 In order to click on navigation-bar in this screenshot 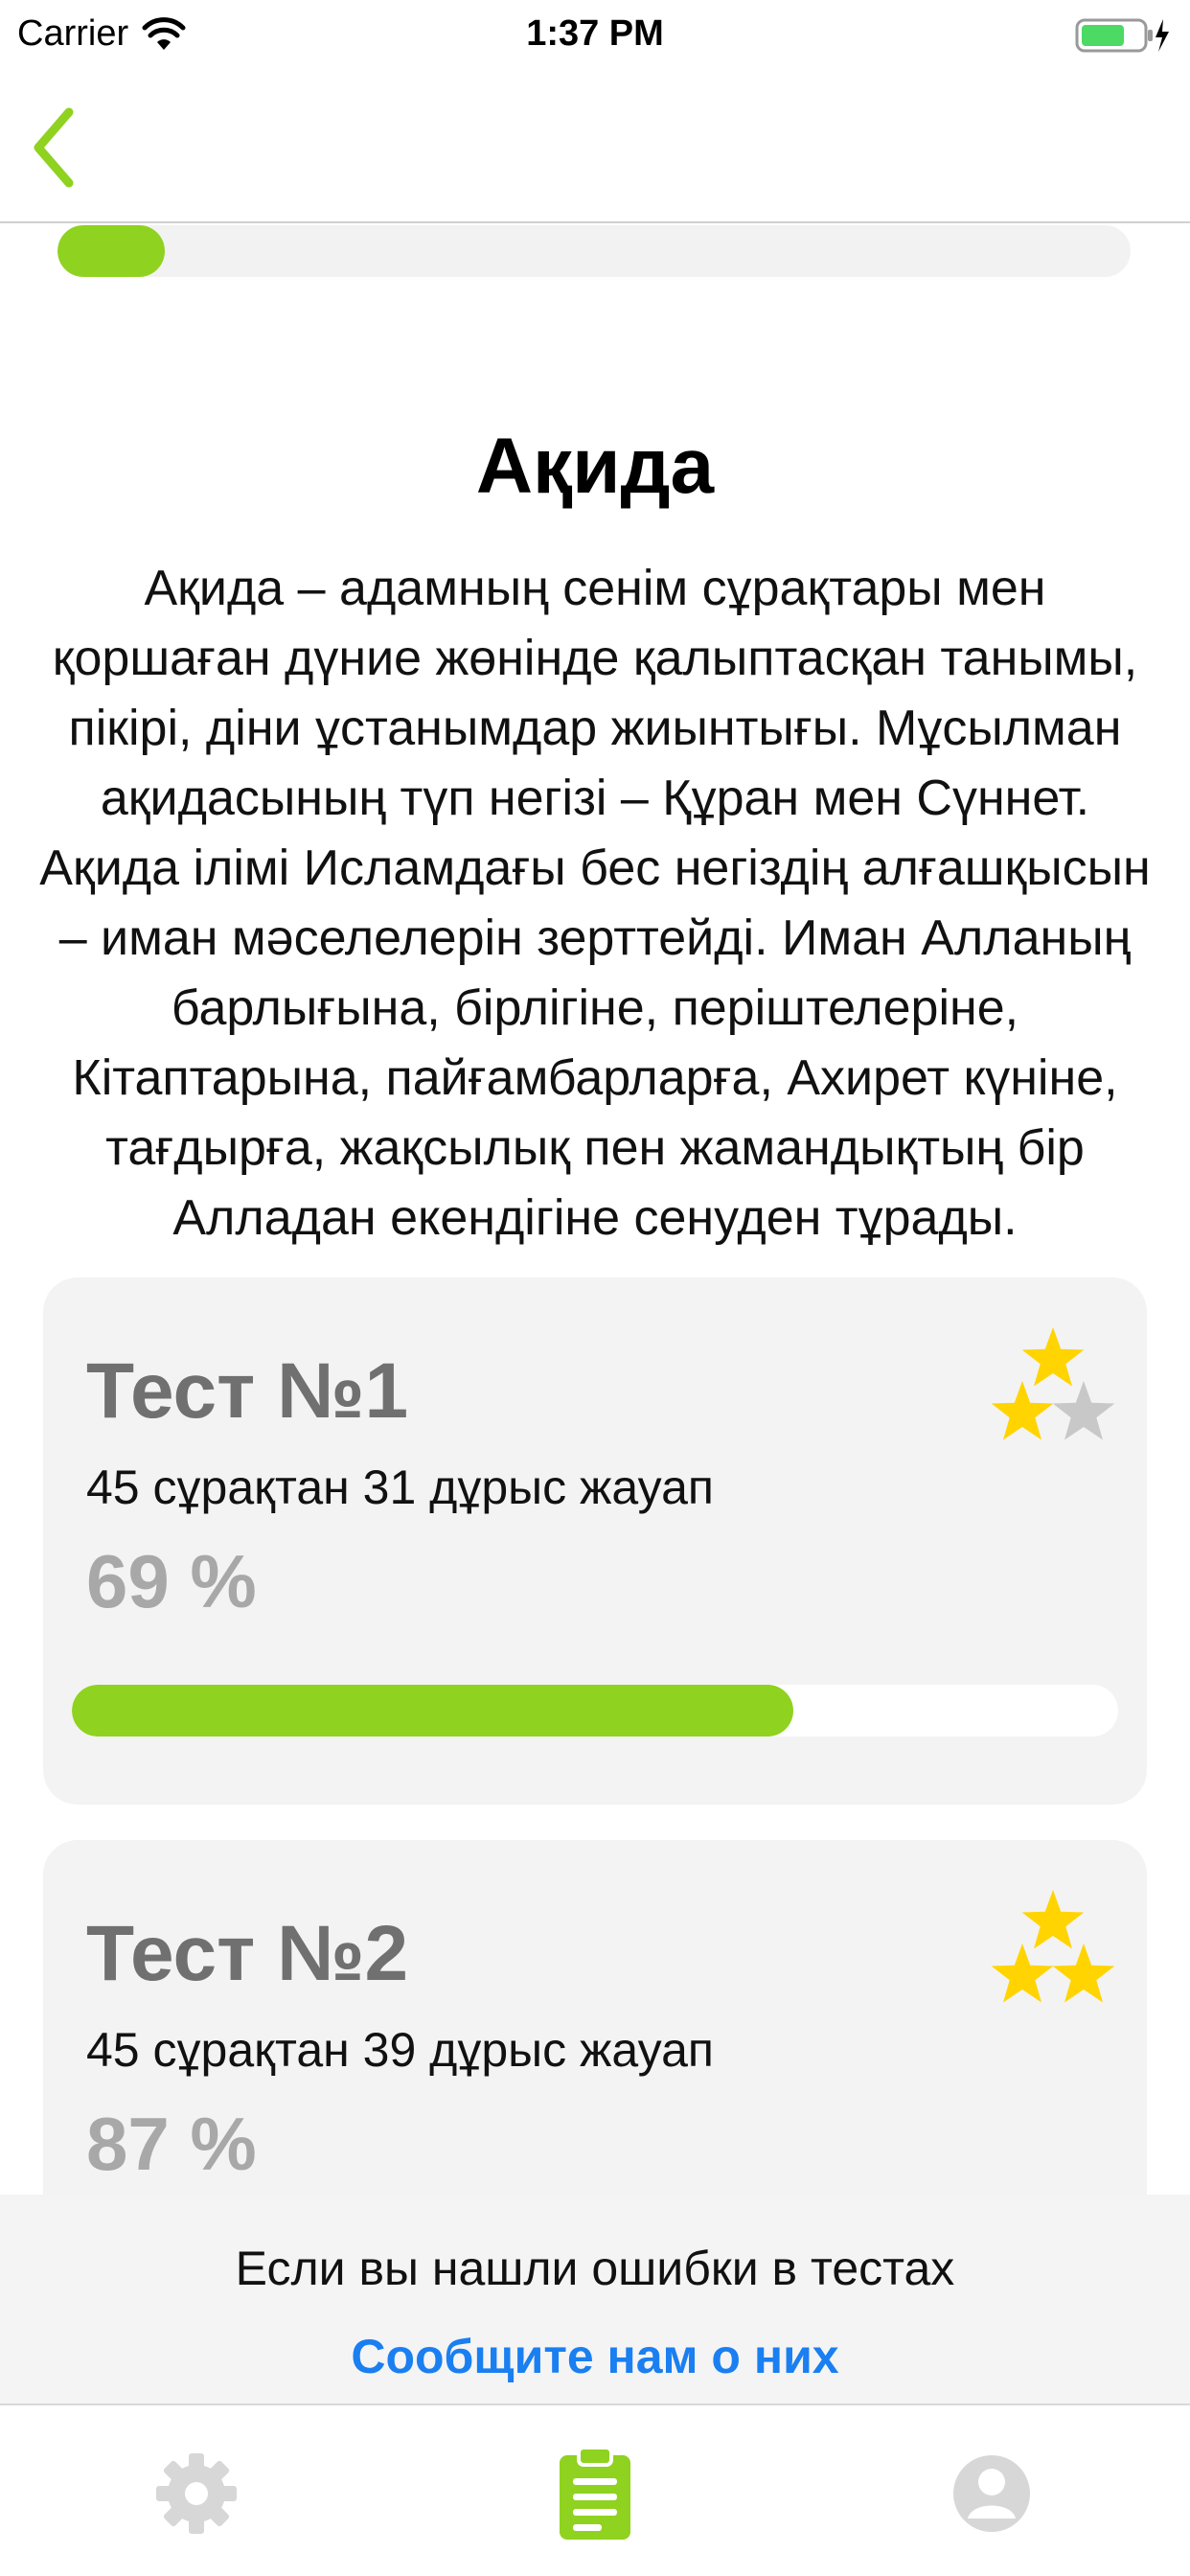, I will do `click(595, 147)`.